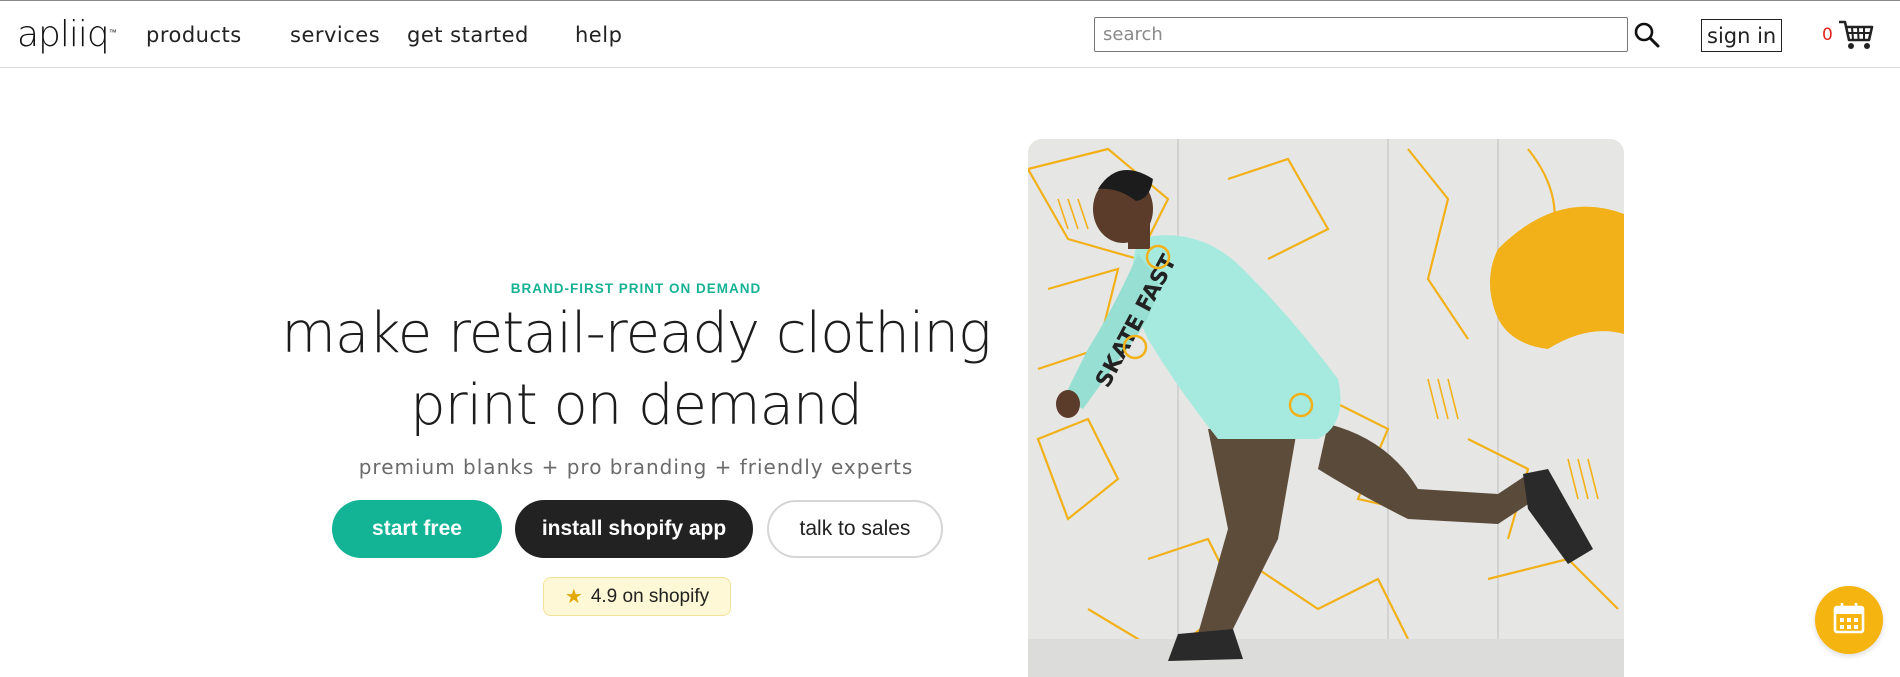 The width and height of the screenshot is (1900, 677). I want to click on cart-count: 0, so click(1827, 35).